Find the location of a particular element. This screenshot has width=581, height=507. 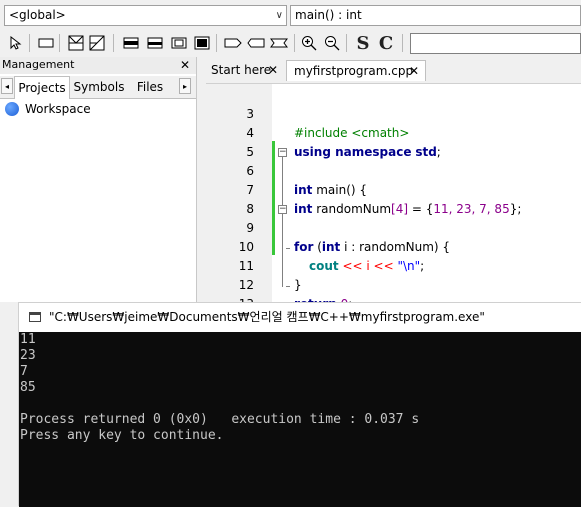

tab-scroll-left-icon: ◂ is located at coordinates (7, 86).